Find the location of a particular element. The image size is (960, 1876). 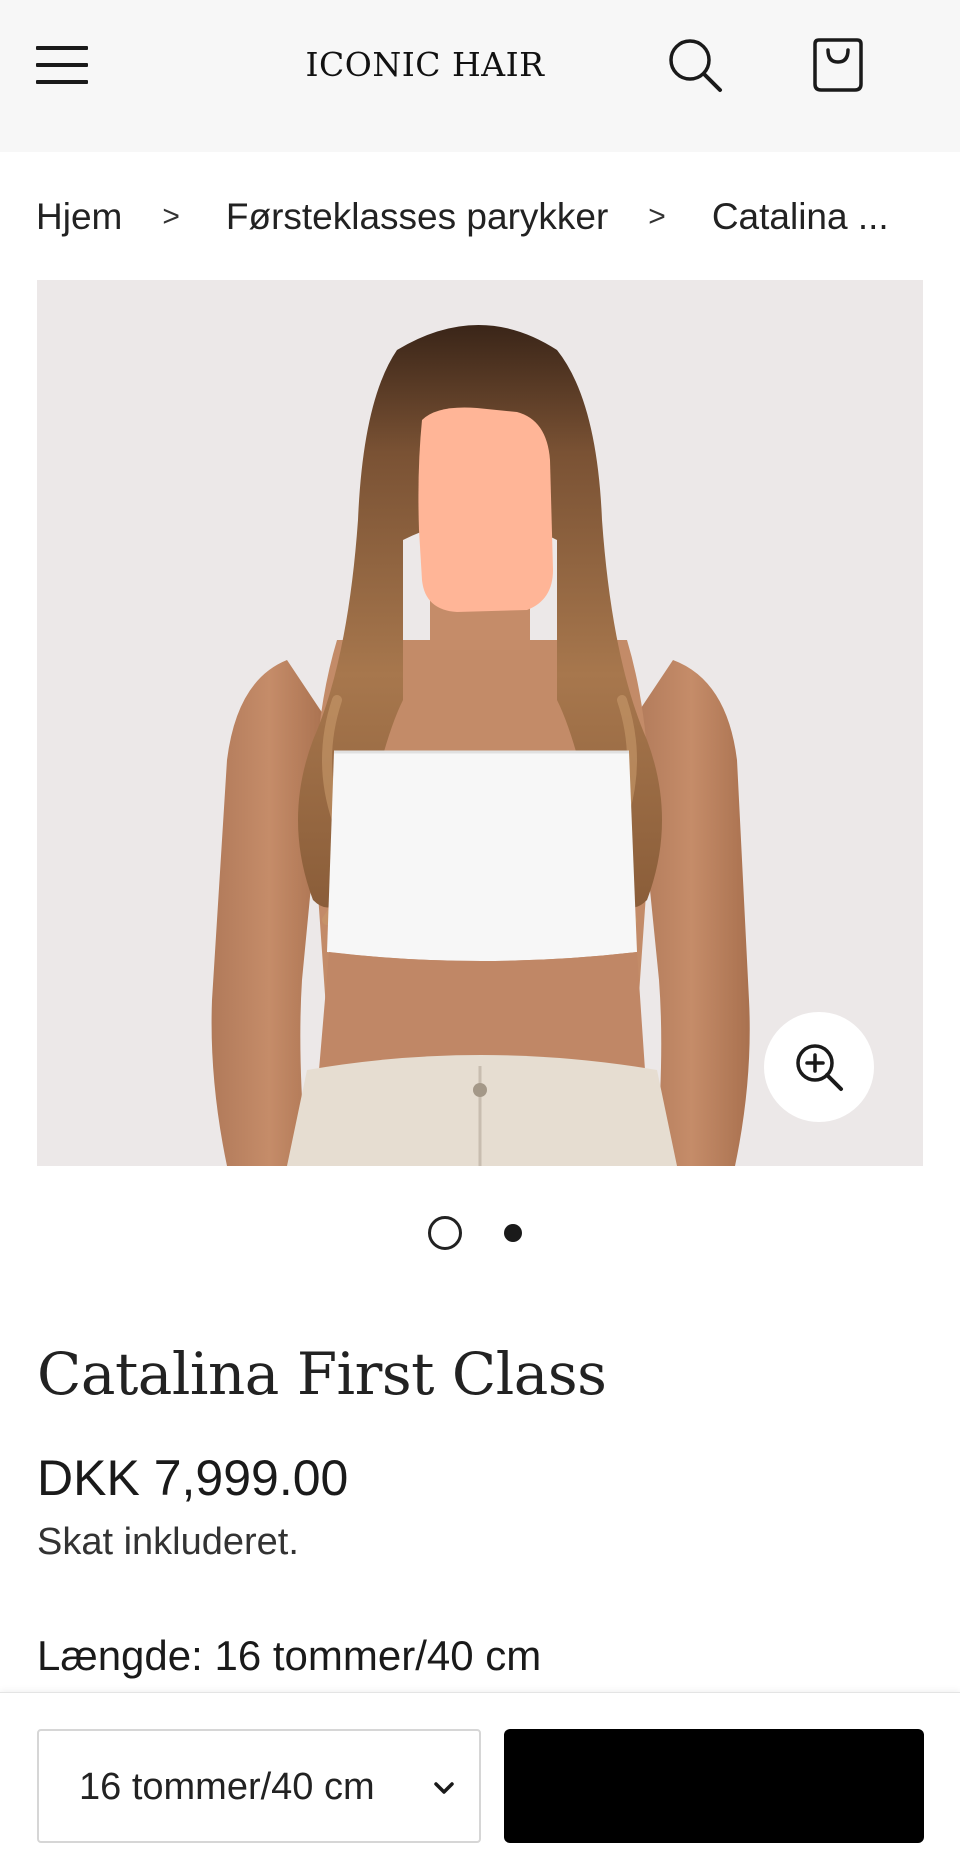

zoom-button is located at coordinates (819, 1067).